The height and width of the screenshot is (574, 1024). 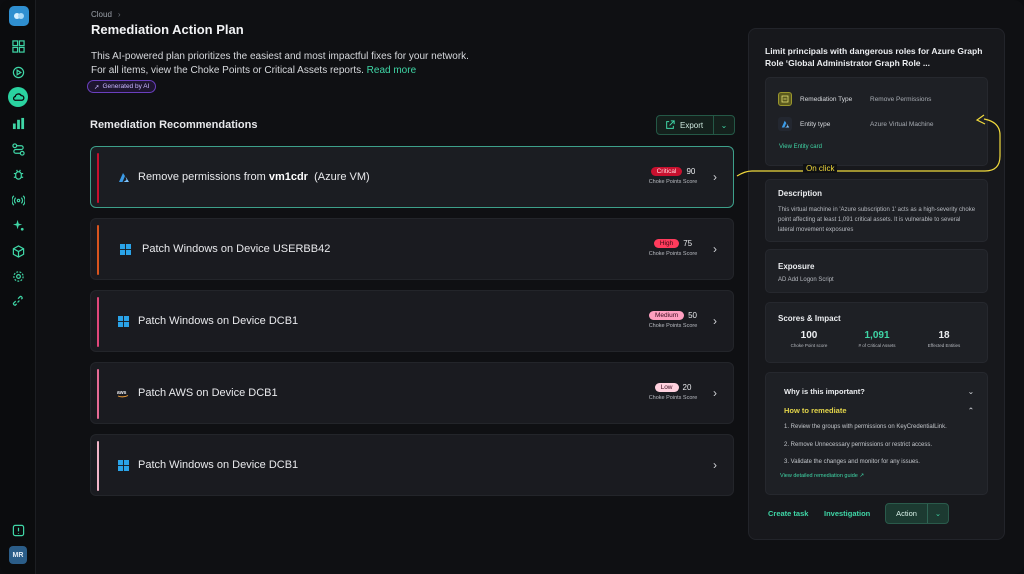 What do you see at coordinates (907, 513) in the screenshot?
I see `action-main: Action` at bounding box center [907, 513].